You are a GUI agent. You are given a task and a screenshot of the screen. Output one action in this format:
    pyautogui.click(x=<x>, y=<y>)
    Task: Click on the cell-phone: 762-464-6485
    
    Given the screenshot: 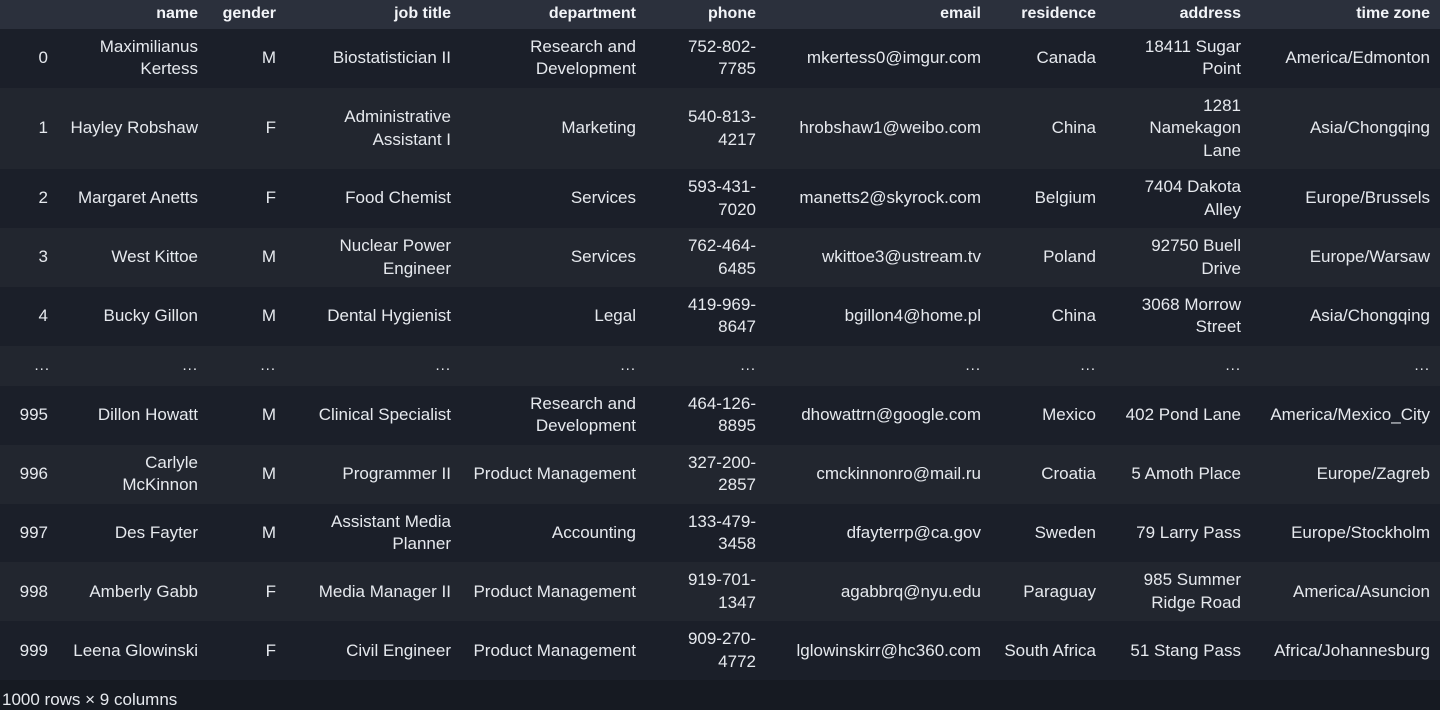 What is the action you would take?
    pyautogui.click(x=721, y=257)
    